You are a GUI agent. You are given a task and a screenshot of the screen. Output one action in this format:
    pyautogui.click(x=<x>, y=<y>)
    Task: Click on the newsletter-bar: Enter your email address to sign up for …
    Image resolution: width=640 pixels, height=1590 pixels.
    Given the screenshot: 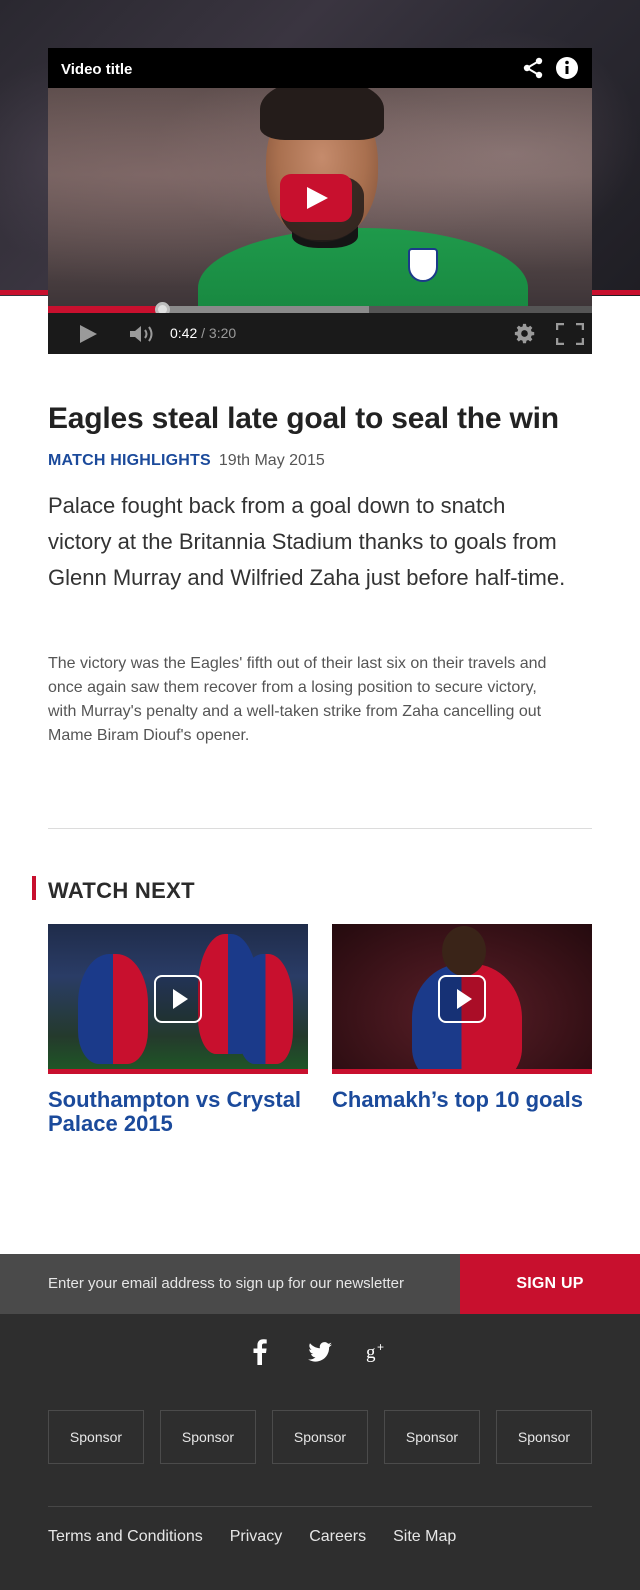 What is the action you would take?
    pyautogui.click(x=320, y=1284)
    